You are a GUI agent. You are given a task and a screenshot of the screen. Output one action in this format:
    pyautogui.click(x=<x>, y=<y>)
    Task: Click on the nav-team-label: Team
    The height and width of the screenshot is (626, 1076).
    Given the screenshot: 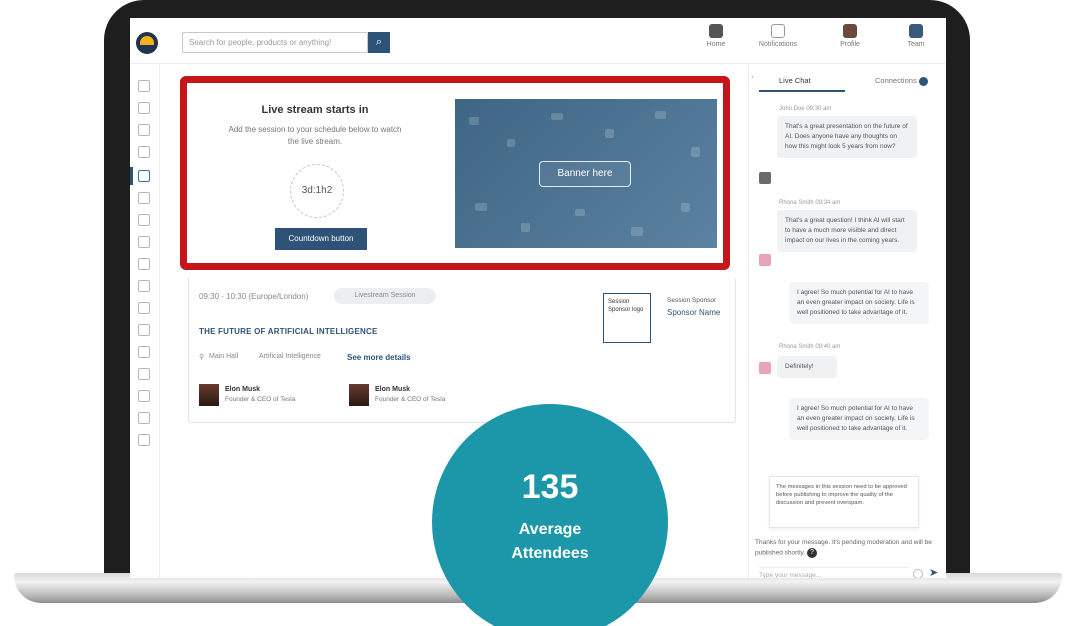 What is the action you would take?
    pyautogui.click(x=916, y=44)
    